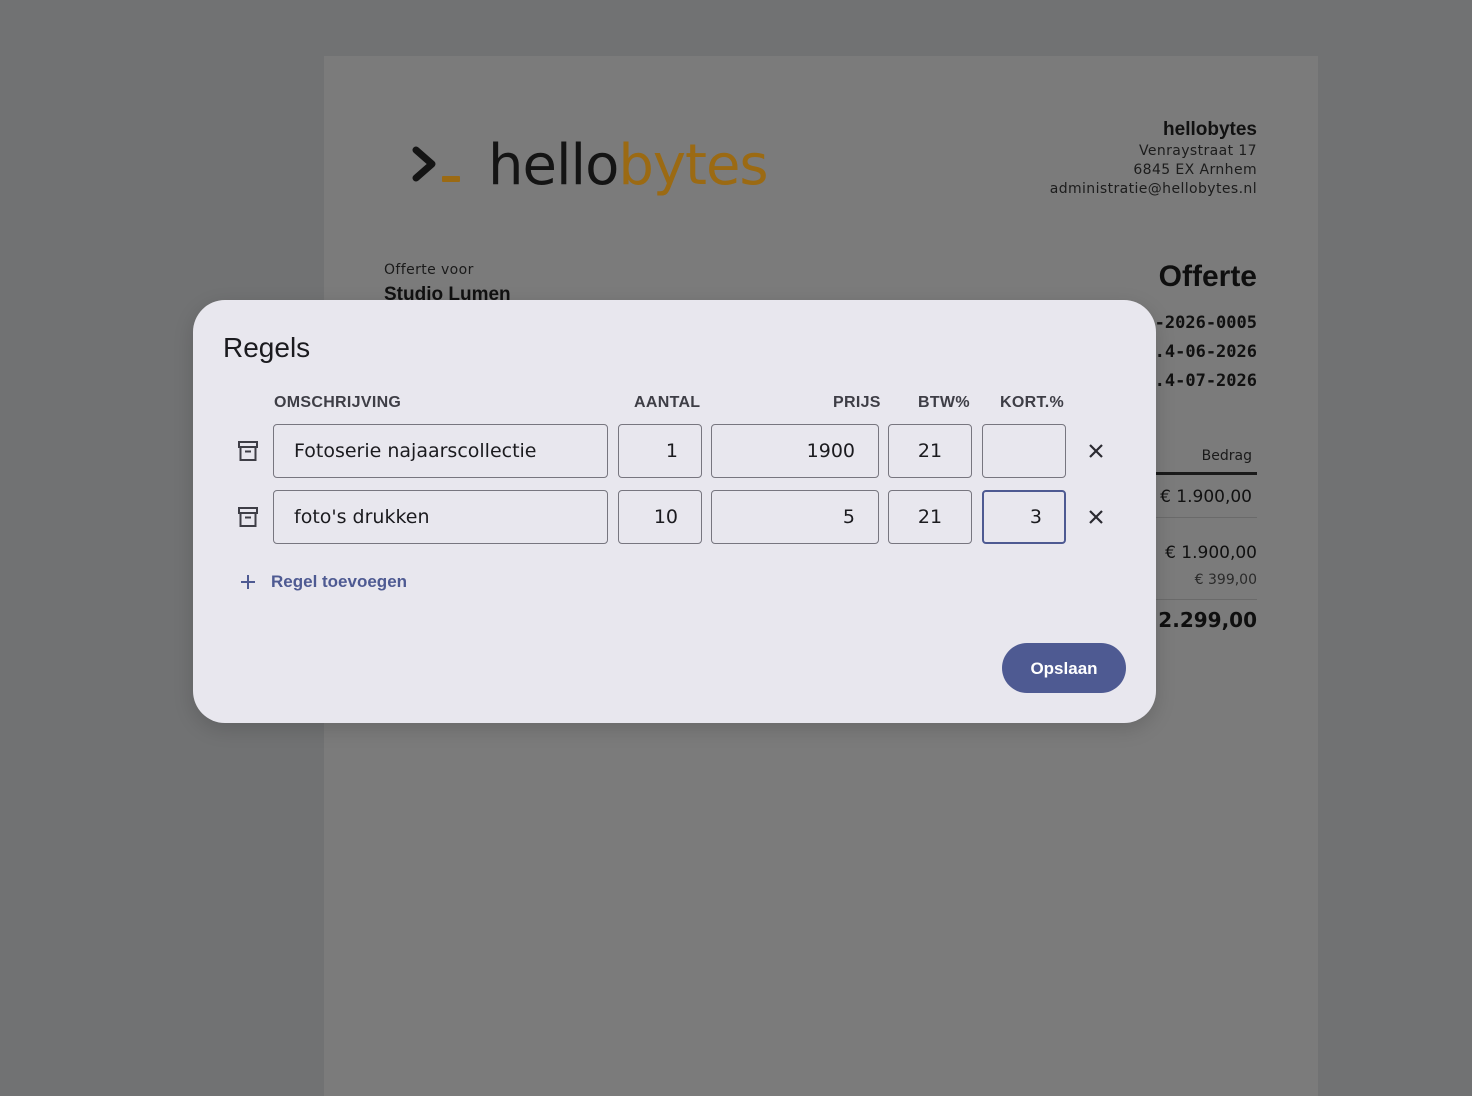  What do you see at coordinates (1205, 323) in the screenshot?
I see `quote-number: -2026-0005` at bounding box center [1205, 323].